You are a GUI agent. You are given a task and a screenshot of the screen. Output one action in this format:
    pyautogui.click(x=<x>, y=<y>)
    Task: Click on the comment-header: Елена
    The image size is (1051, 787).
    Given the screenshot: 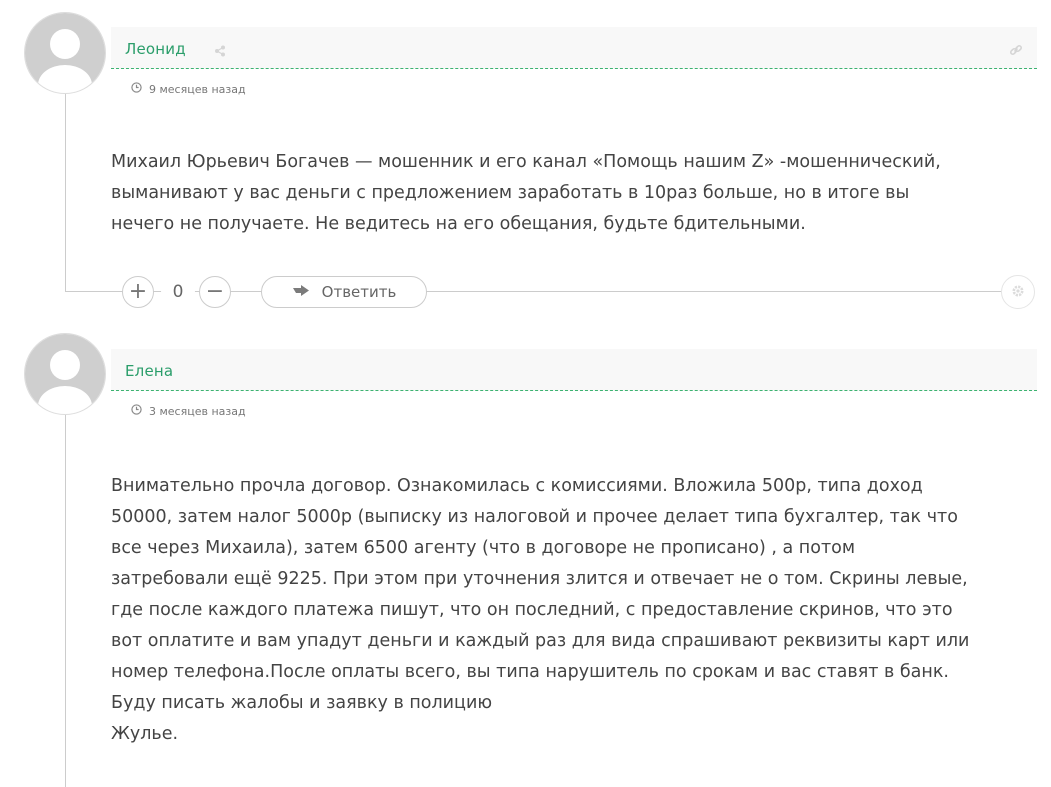 What is the action you would take?
    pyautogui.click(x=574, y=370)
    